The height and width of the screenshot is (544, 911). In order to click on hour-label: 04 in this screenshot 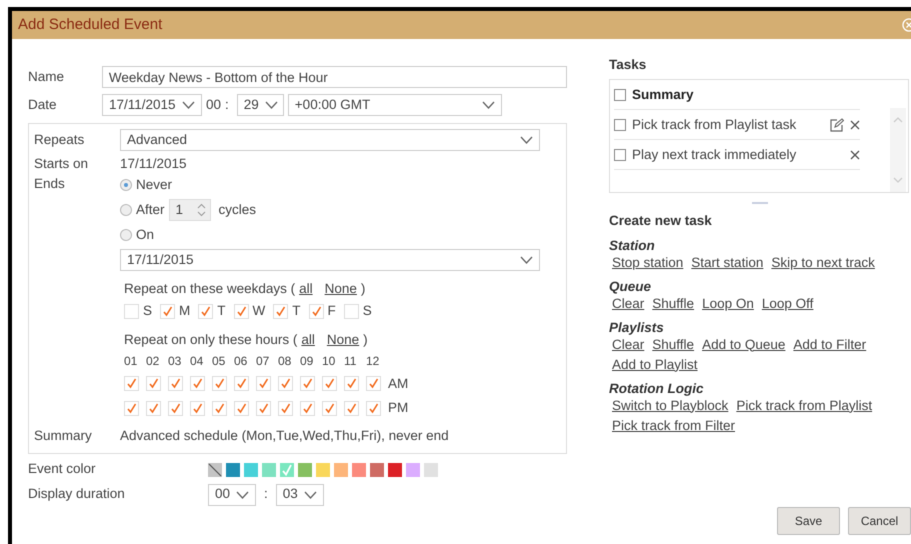, I will do `click(197, 361)`.